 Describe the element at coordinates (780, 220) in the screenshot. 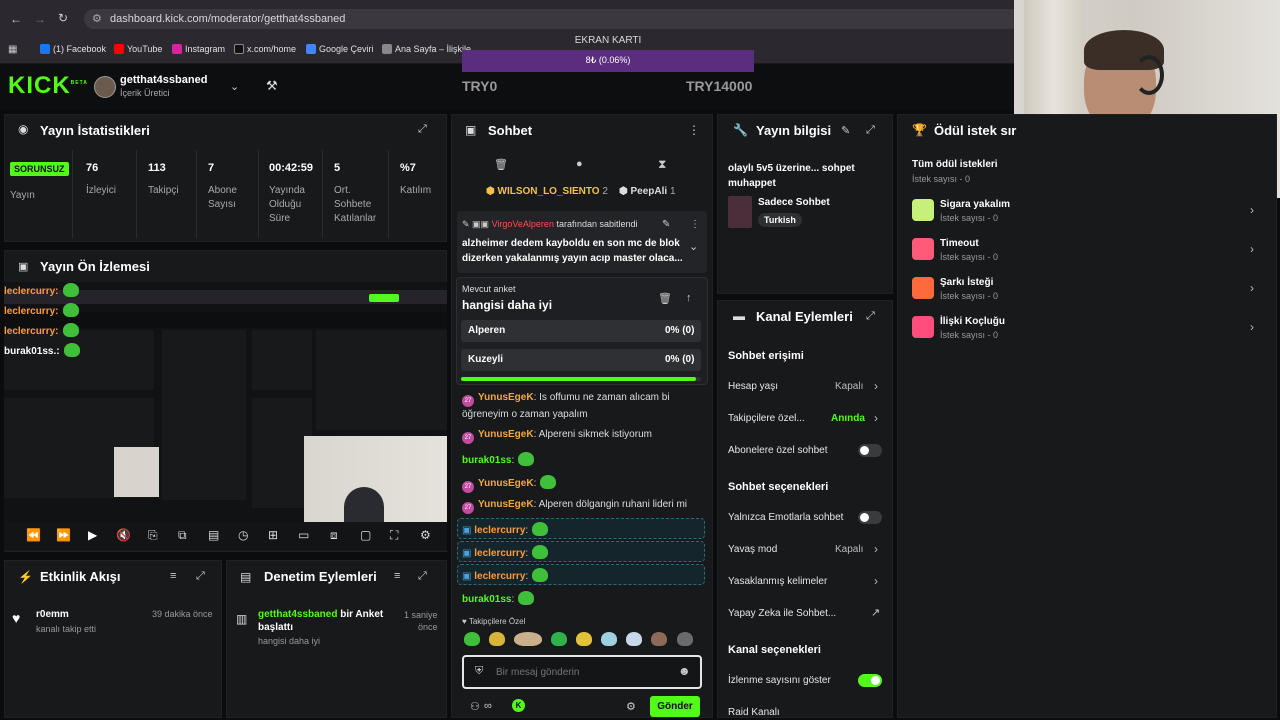

I see `stream-tag: Turkish` at that location.